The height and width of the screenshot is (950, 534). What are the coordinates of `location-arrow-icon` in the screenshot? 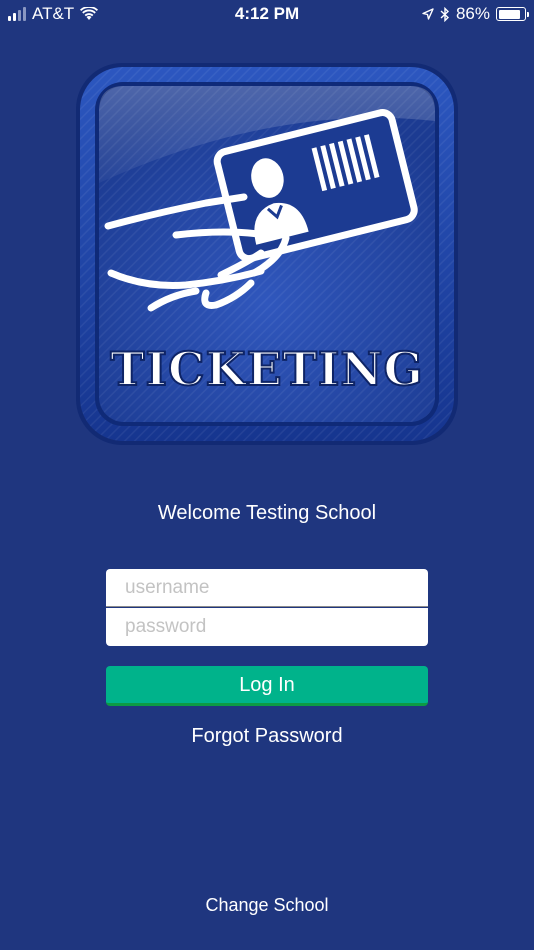 It's located at (428, 14).